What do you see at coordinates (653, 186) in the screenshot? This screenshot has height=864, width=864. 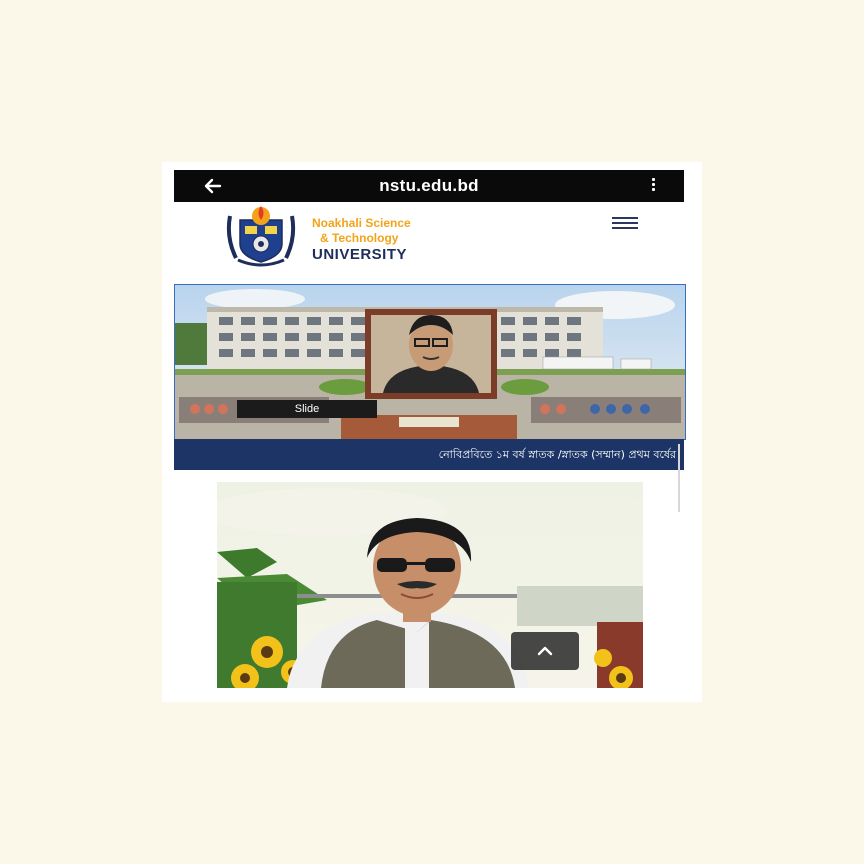 I see `kebab-menu-icon` at bounding box center [653, 186].